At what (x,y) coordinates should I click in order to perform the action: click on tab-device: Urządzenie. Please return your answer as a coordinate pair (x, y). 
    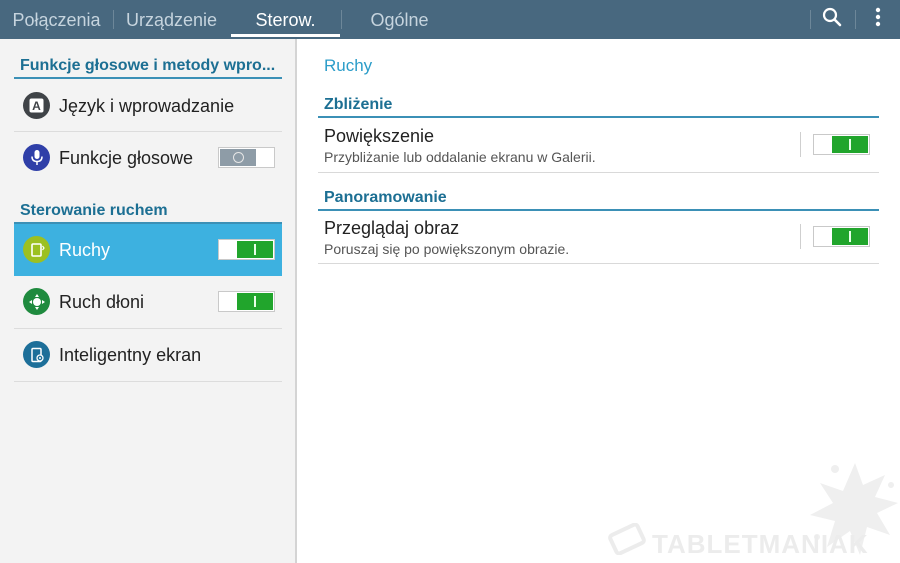
    Looking at the image, I should click on (171, 19).